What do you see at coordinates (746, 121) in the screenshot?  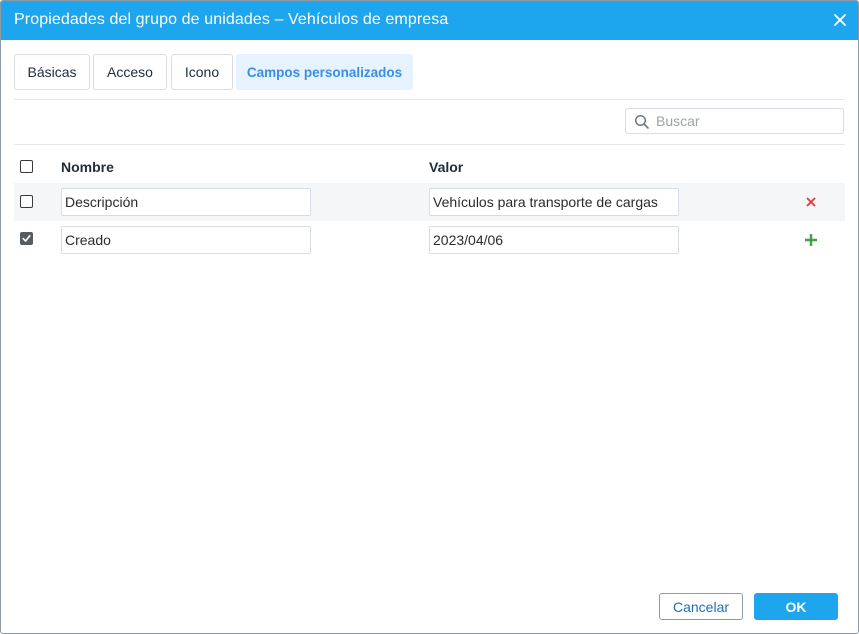 I see `search-input` at bounding box center [746, 121].